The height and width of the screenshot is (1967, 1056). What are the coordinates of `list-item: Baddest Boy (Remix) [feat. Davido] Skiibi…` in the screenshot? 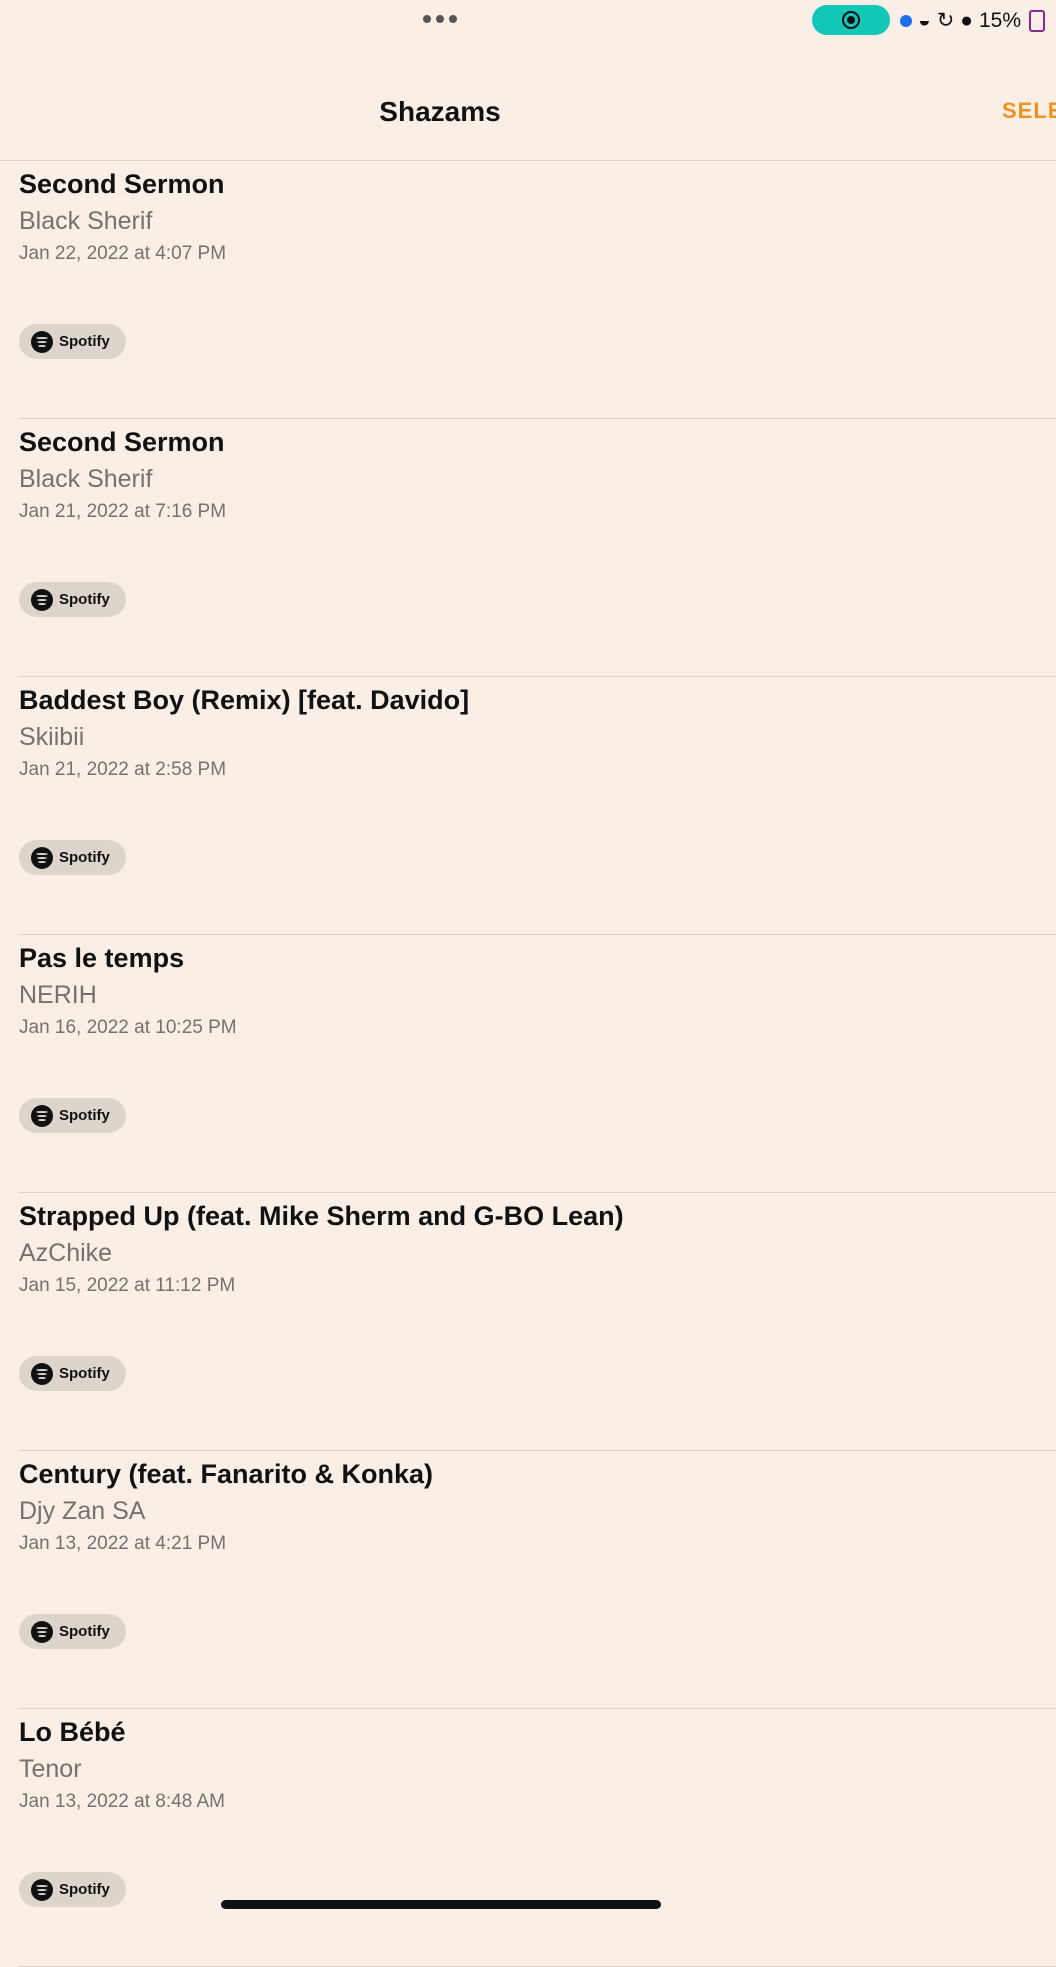 It's located at (537, 806).